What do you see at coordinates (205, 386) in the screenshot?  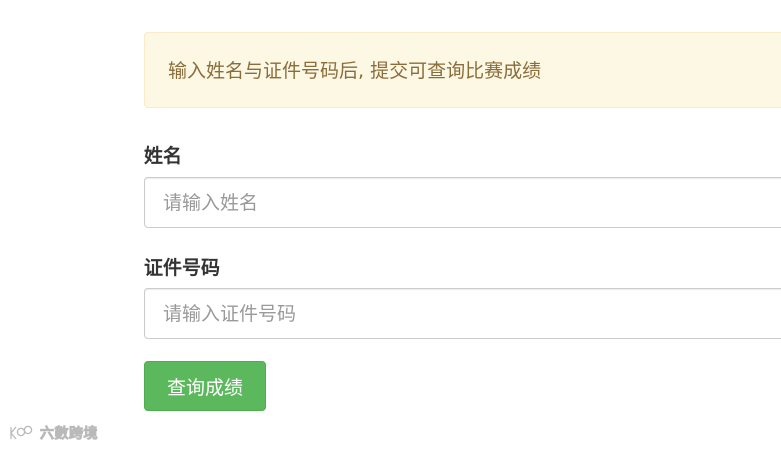 I see `query-score-button: 查询成绩` at bounding box center [205, 386].